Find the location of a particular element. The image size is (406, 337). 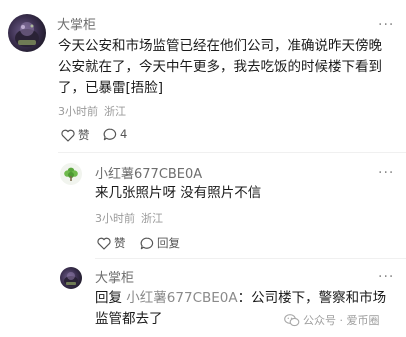

reply-meta: 3小时前 浙江 is located at coordinates (132, 218).